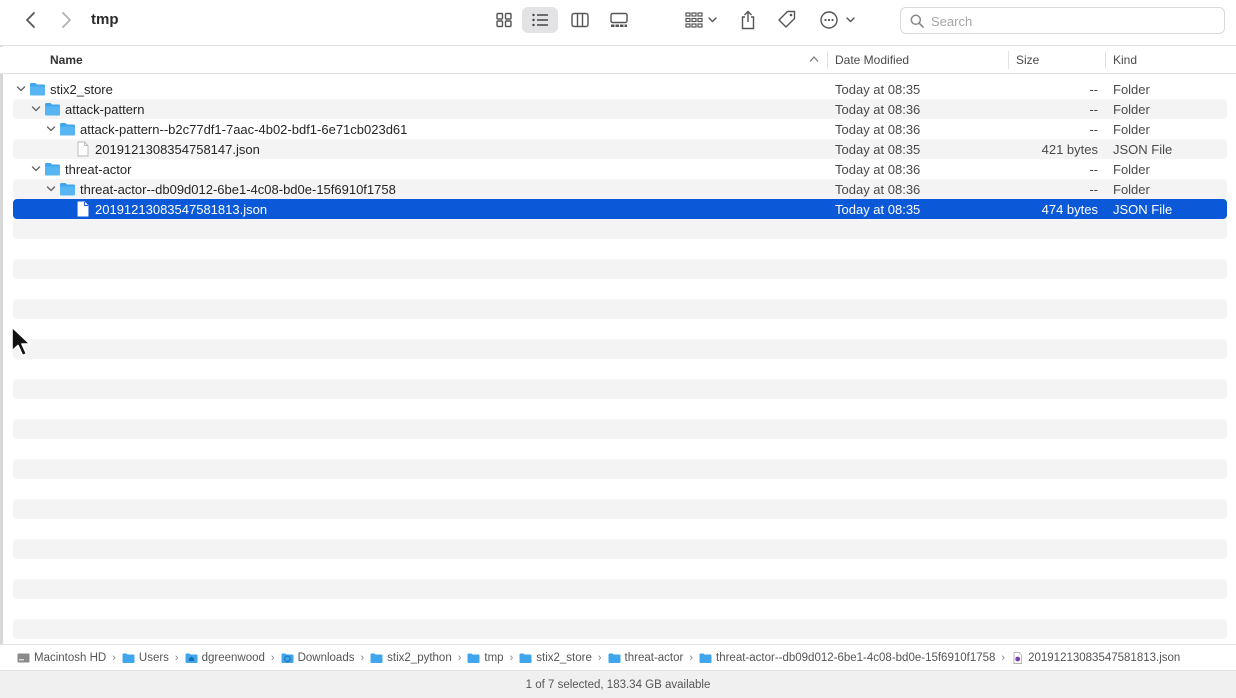 The width and height of the screenshot is (1236, 698). I want to click on forward-button, so click(66, 20).